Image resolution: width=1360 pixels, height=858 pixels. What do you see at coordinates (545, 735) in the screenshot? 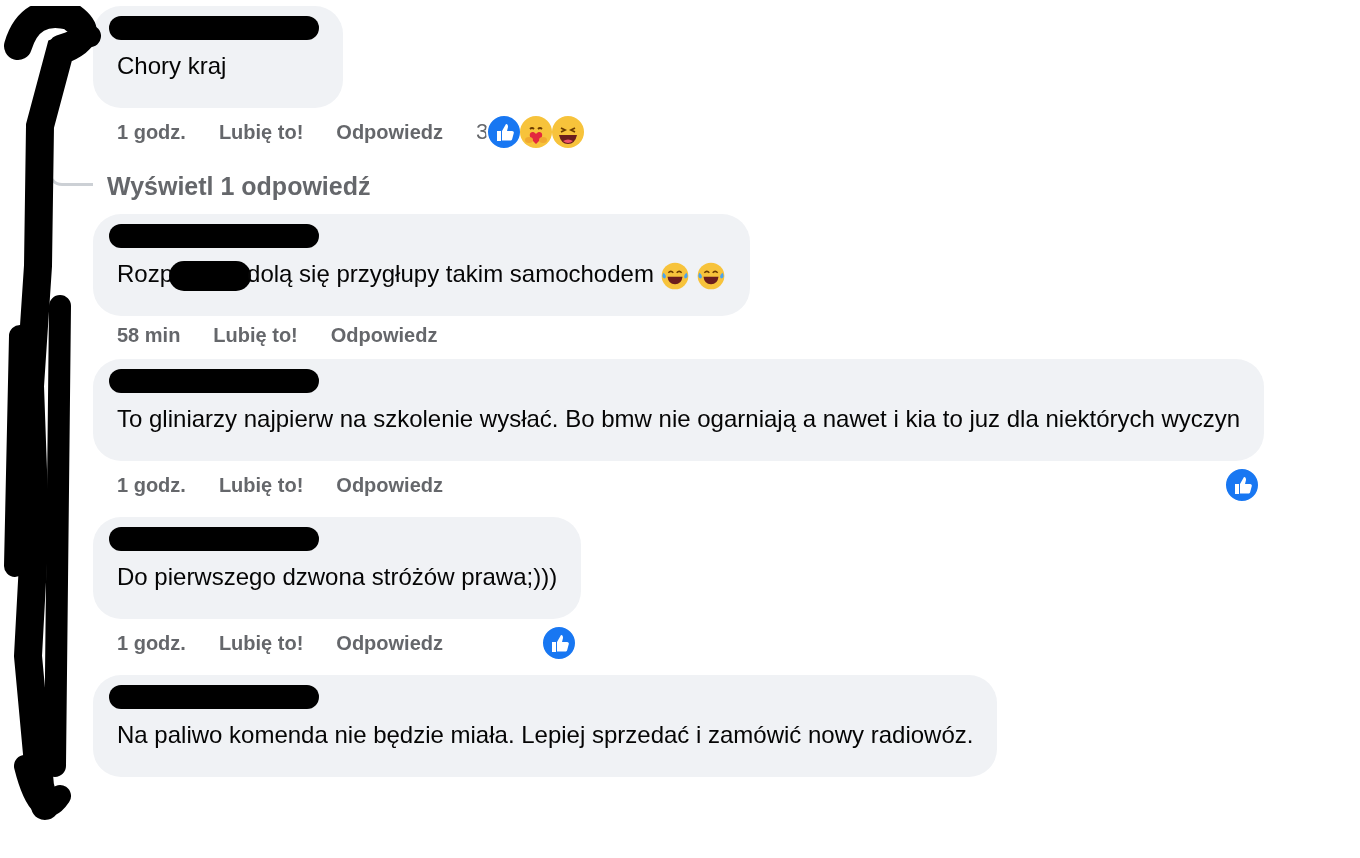
I see `comment-text: Na paliwo komenda nie będzie miała. Lepiej sprzedać i zamówić nowy radiowóz.` at bounding box center [545, 735].